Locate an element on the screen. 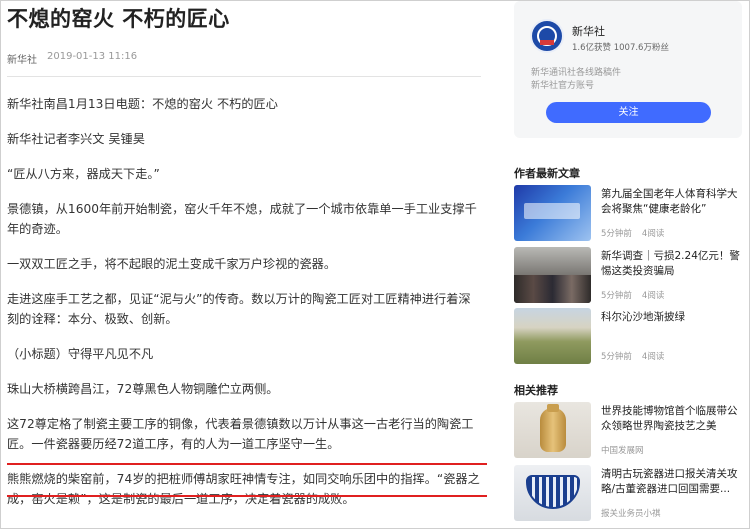 The image size is (750, 529). list-item: 新华调查｜亏损2.24亿元！警惕这类投资骗局 5分钟前 4阅读 is located at coordinates (632, 275).